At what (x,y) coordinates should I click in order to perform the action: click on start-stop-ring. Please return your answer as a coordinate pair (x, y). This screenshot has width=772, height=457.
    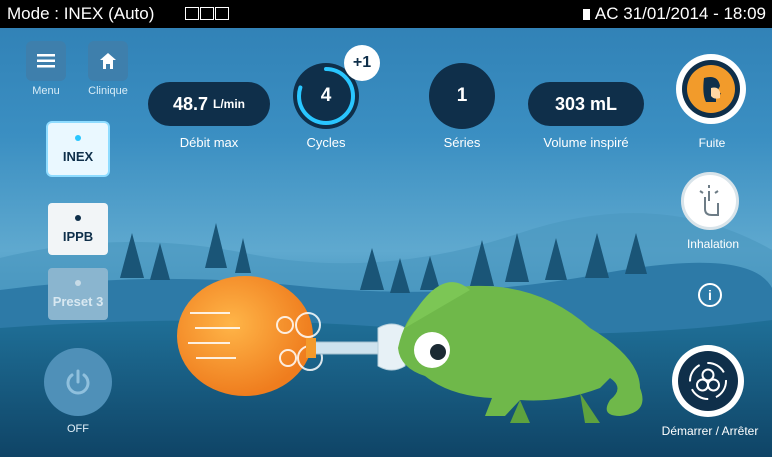
    Looking at the image, I should click on (708, 381).